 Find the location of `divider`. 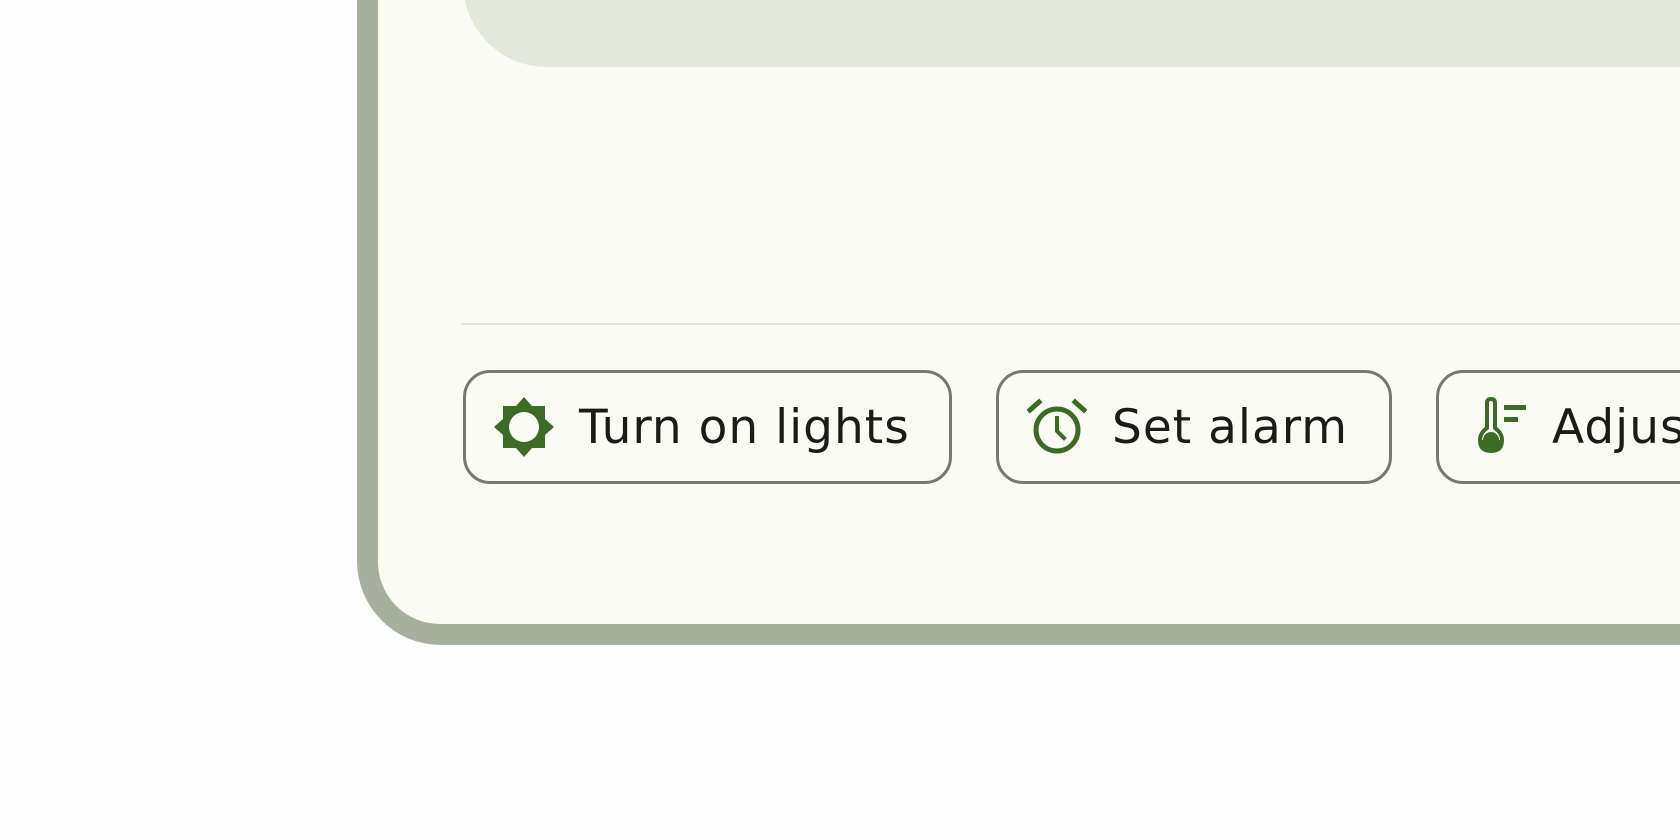

divider is located at coordinates (1070, 324).